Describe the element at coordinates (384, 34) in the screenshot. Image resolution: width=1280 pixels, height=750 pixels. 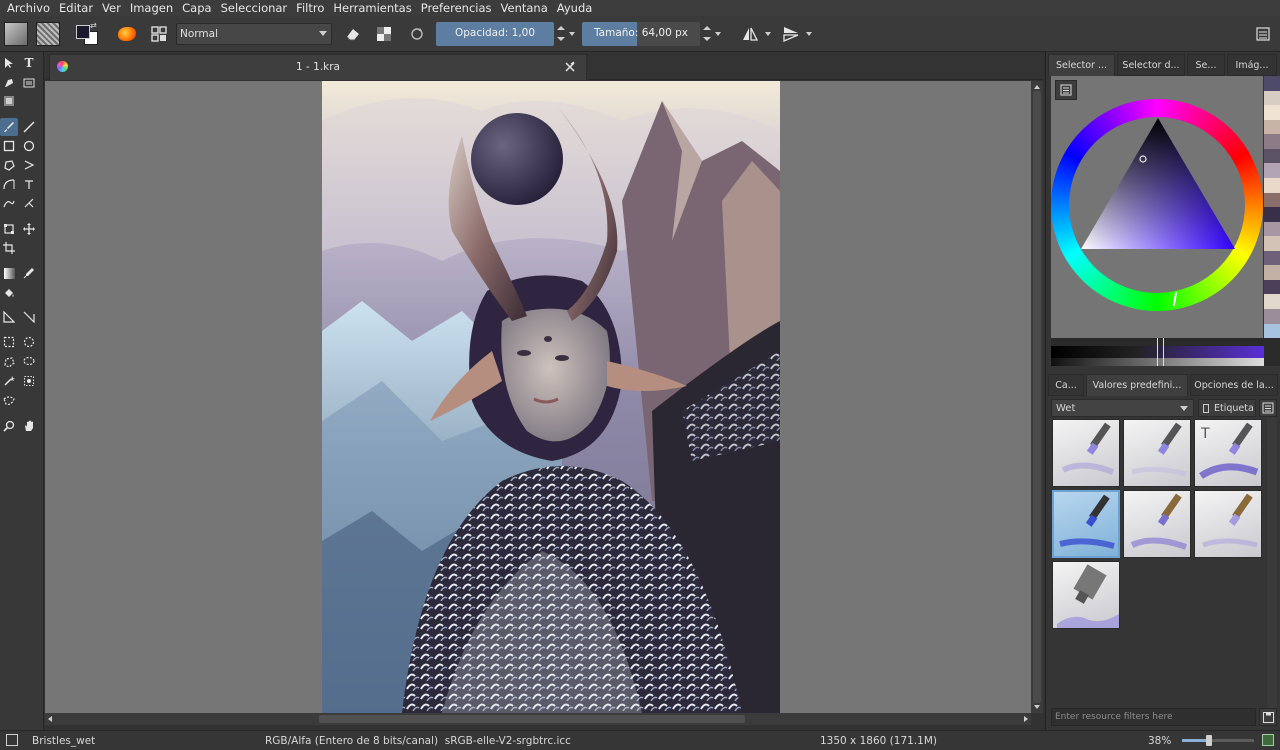
I see `preserve-alpha-button` at that location.